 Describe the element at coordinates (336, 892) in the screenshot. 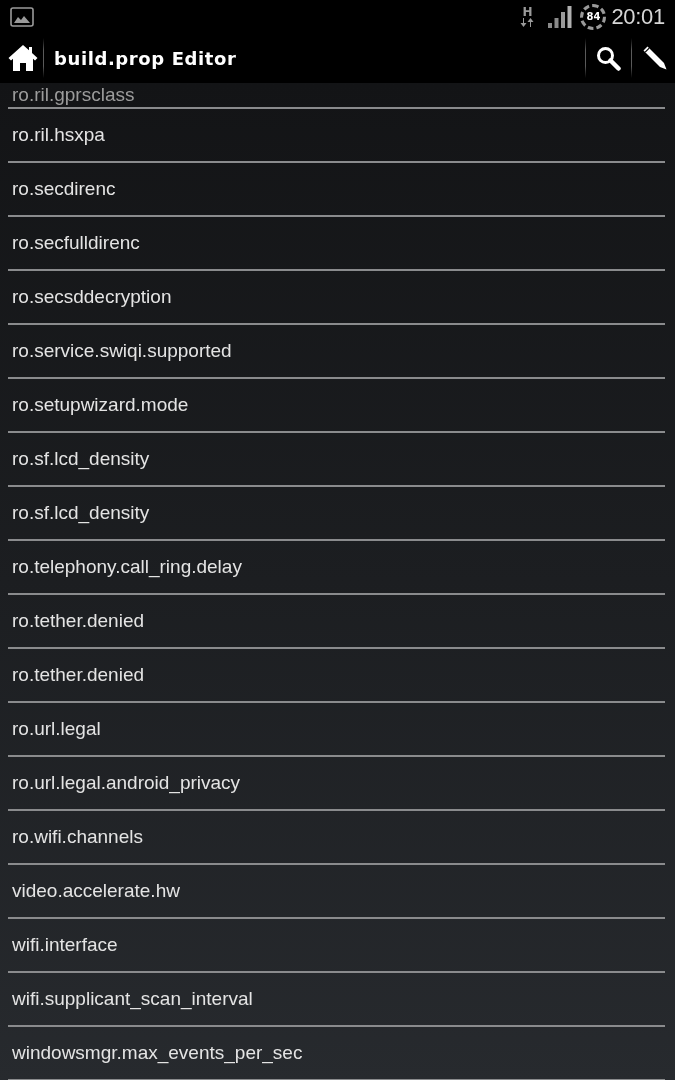

I see `property-item: video.accelerate.hw` at that location.